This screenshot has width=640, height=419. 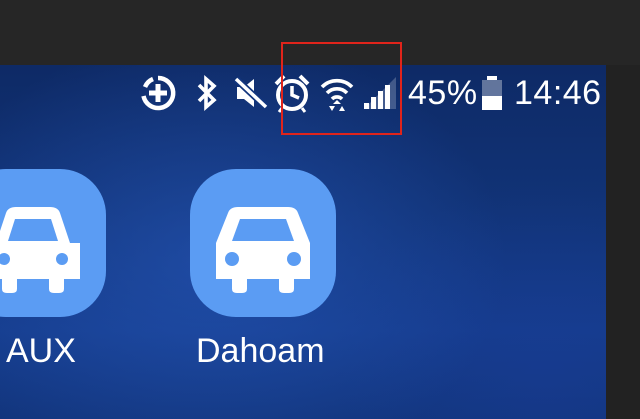 I want to click on mute-icon, so click(x=251, y=93).